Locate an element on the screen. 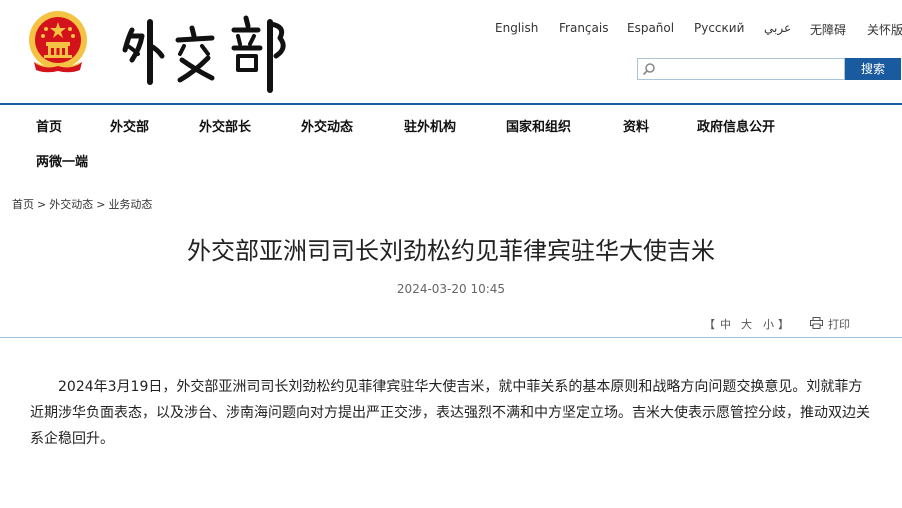 The width and height of the screenshot is (902, 508). article-date: 2024-03-20 10:45 is located at coordinates (451, 289).